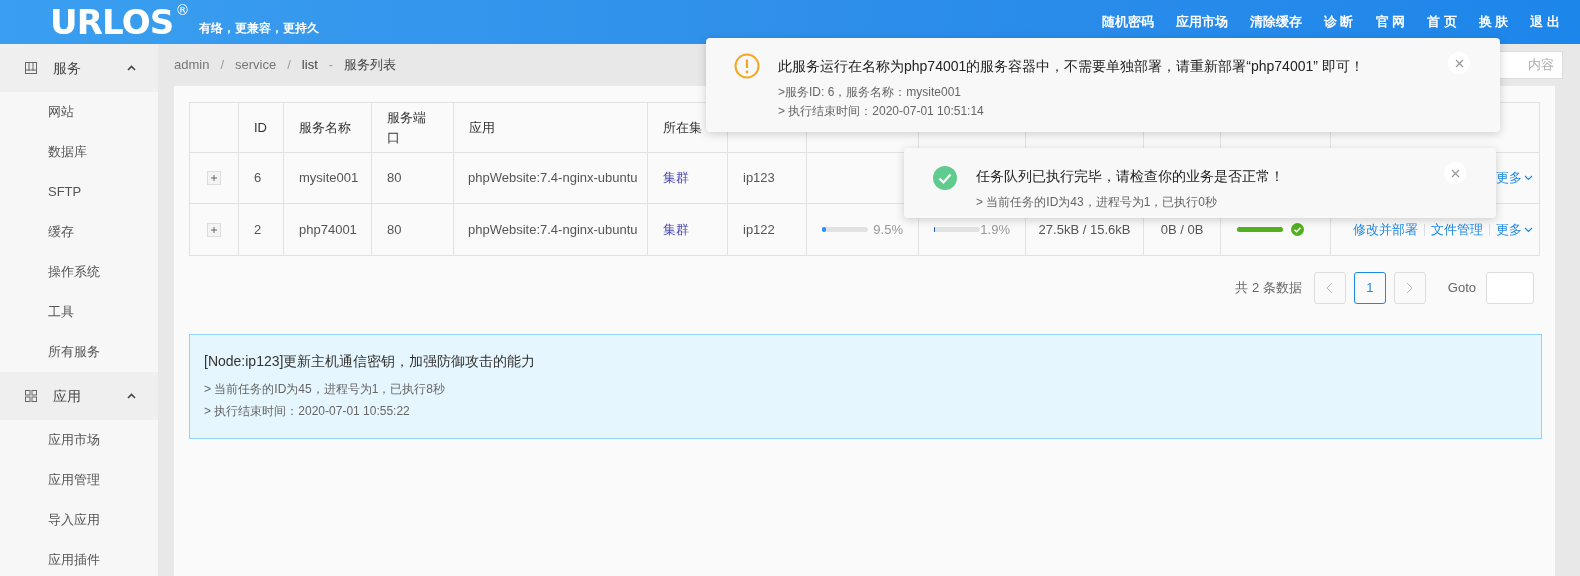  I want to click on sidebar-group: 应用, so click(79, 396).